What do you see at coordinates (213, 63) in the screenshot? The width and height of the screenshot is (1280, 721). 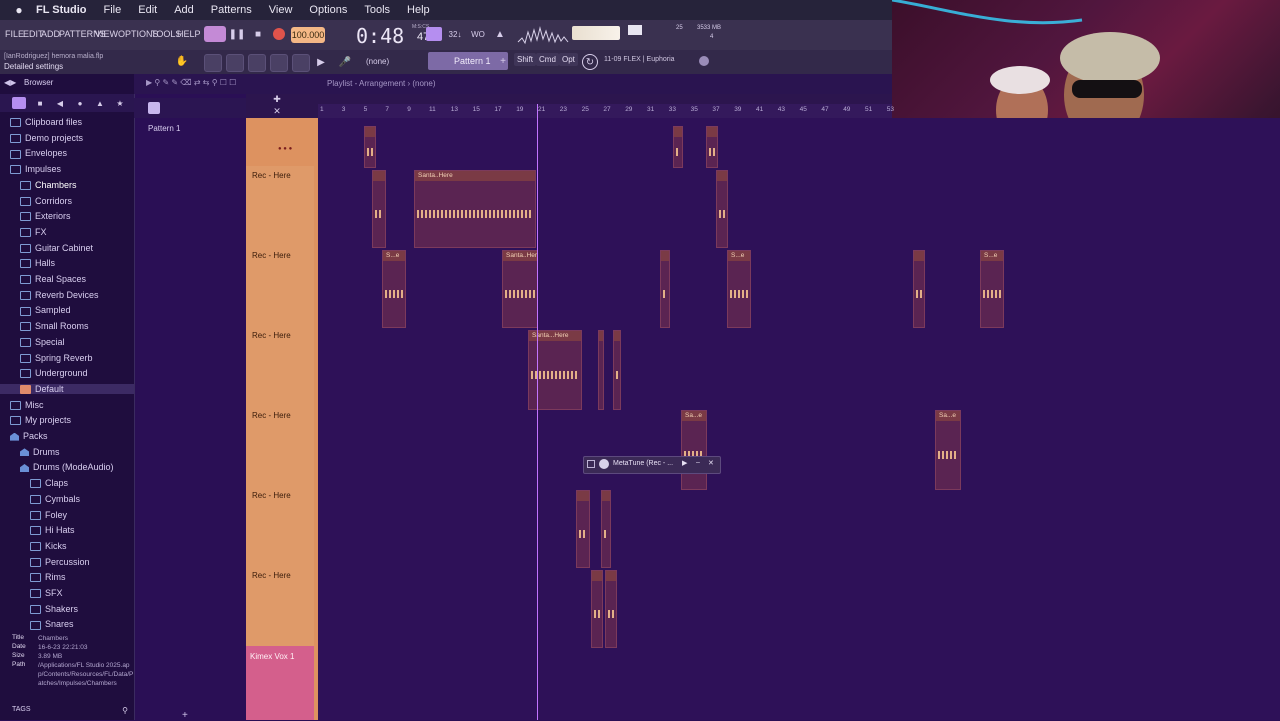 I see `playlist-icon` at bounding box center [213, 63].